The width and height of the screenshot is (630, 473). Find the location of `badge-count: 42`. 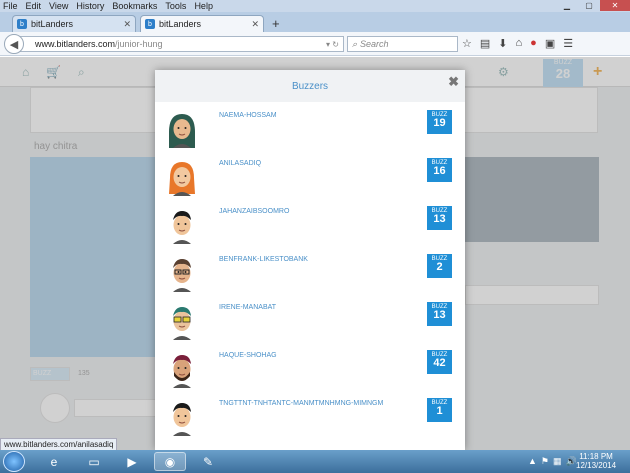

badge-count: 42 is located at coordinates (439, 363).